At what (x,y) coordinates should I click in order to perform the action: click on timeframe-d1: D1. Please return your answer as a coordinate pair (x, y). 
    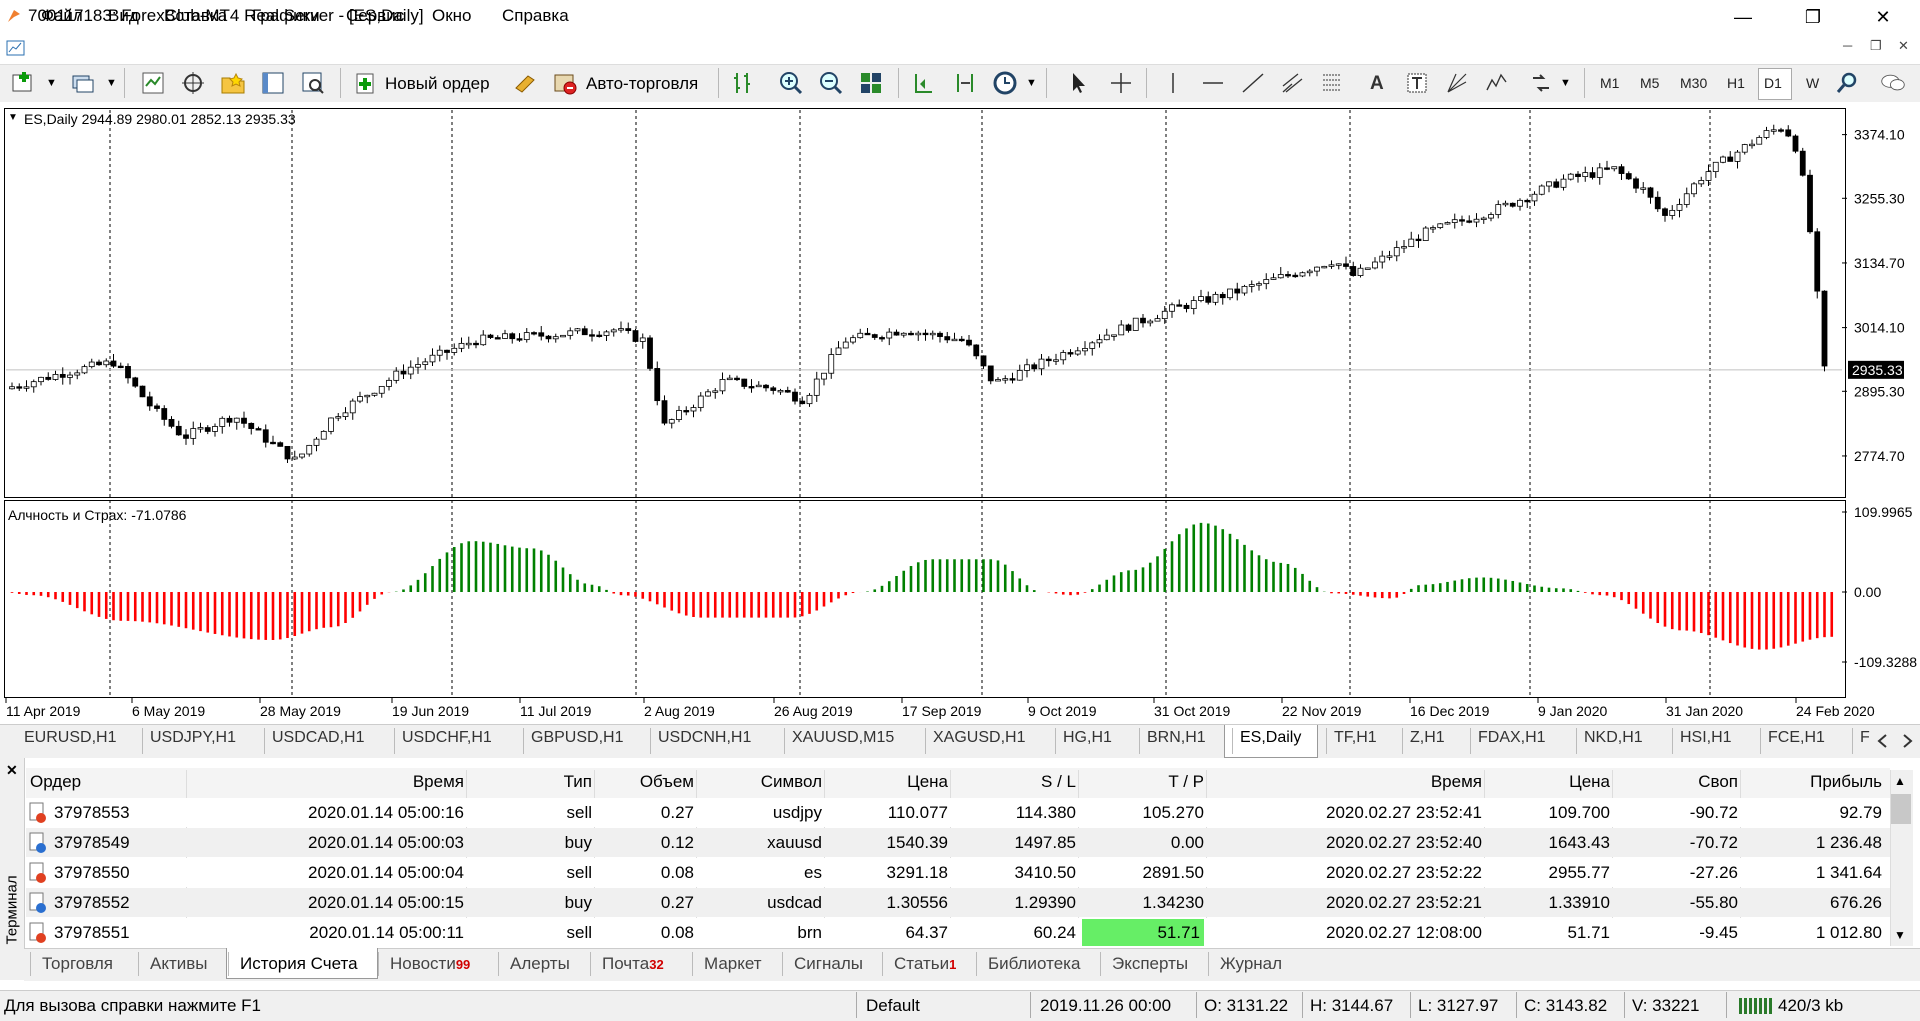
    Looking at the image, I should click on (1773, 83).